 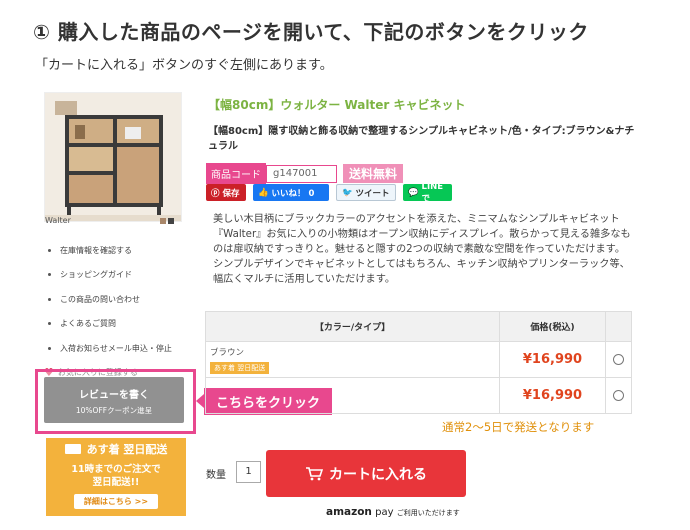 I want to click on highlight-frame, so click(x=115, y=401).